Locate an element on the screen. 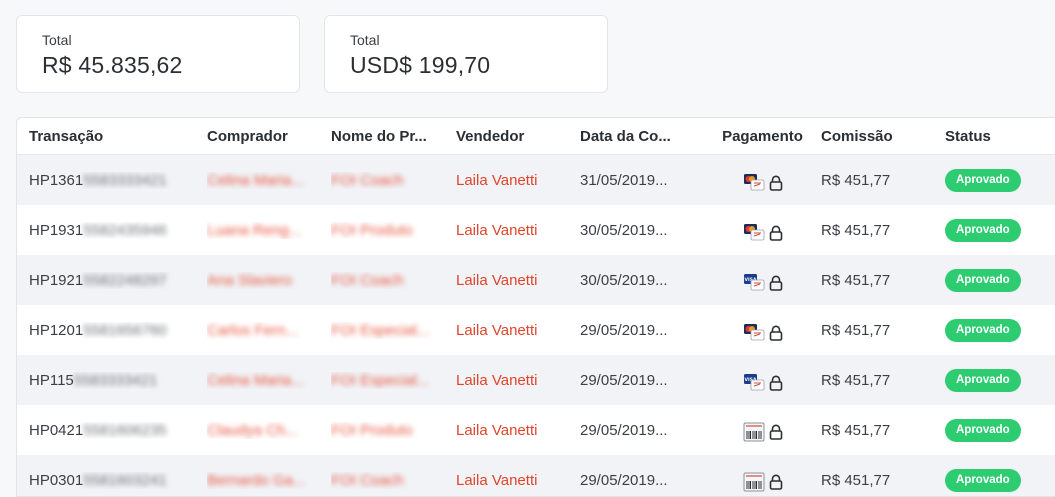  transaction-id-hidden: 5582435946 is located at coordinates (125, 230).